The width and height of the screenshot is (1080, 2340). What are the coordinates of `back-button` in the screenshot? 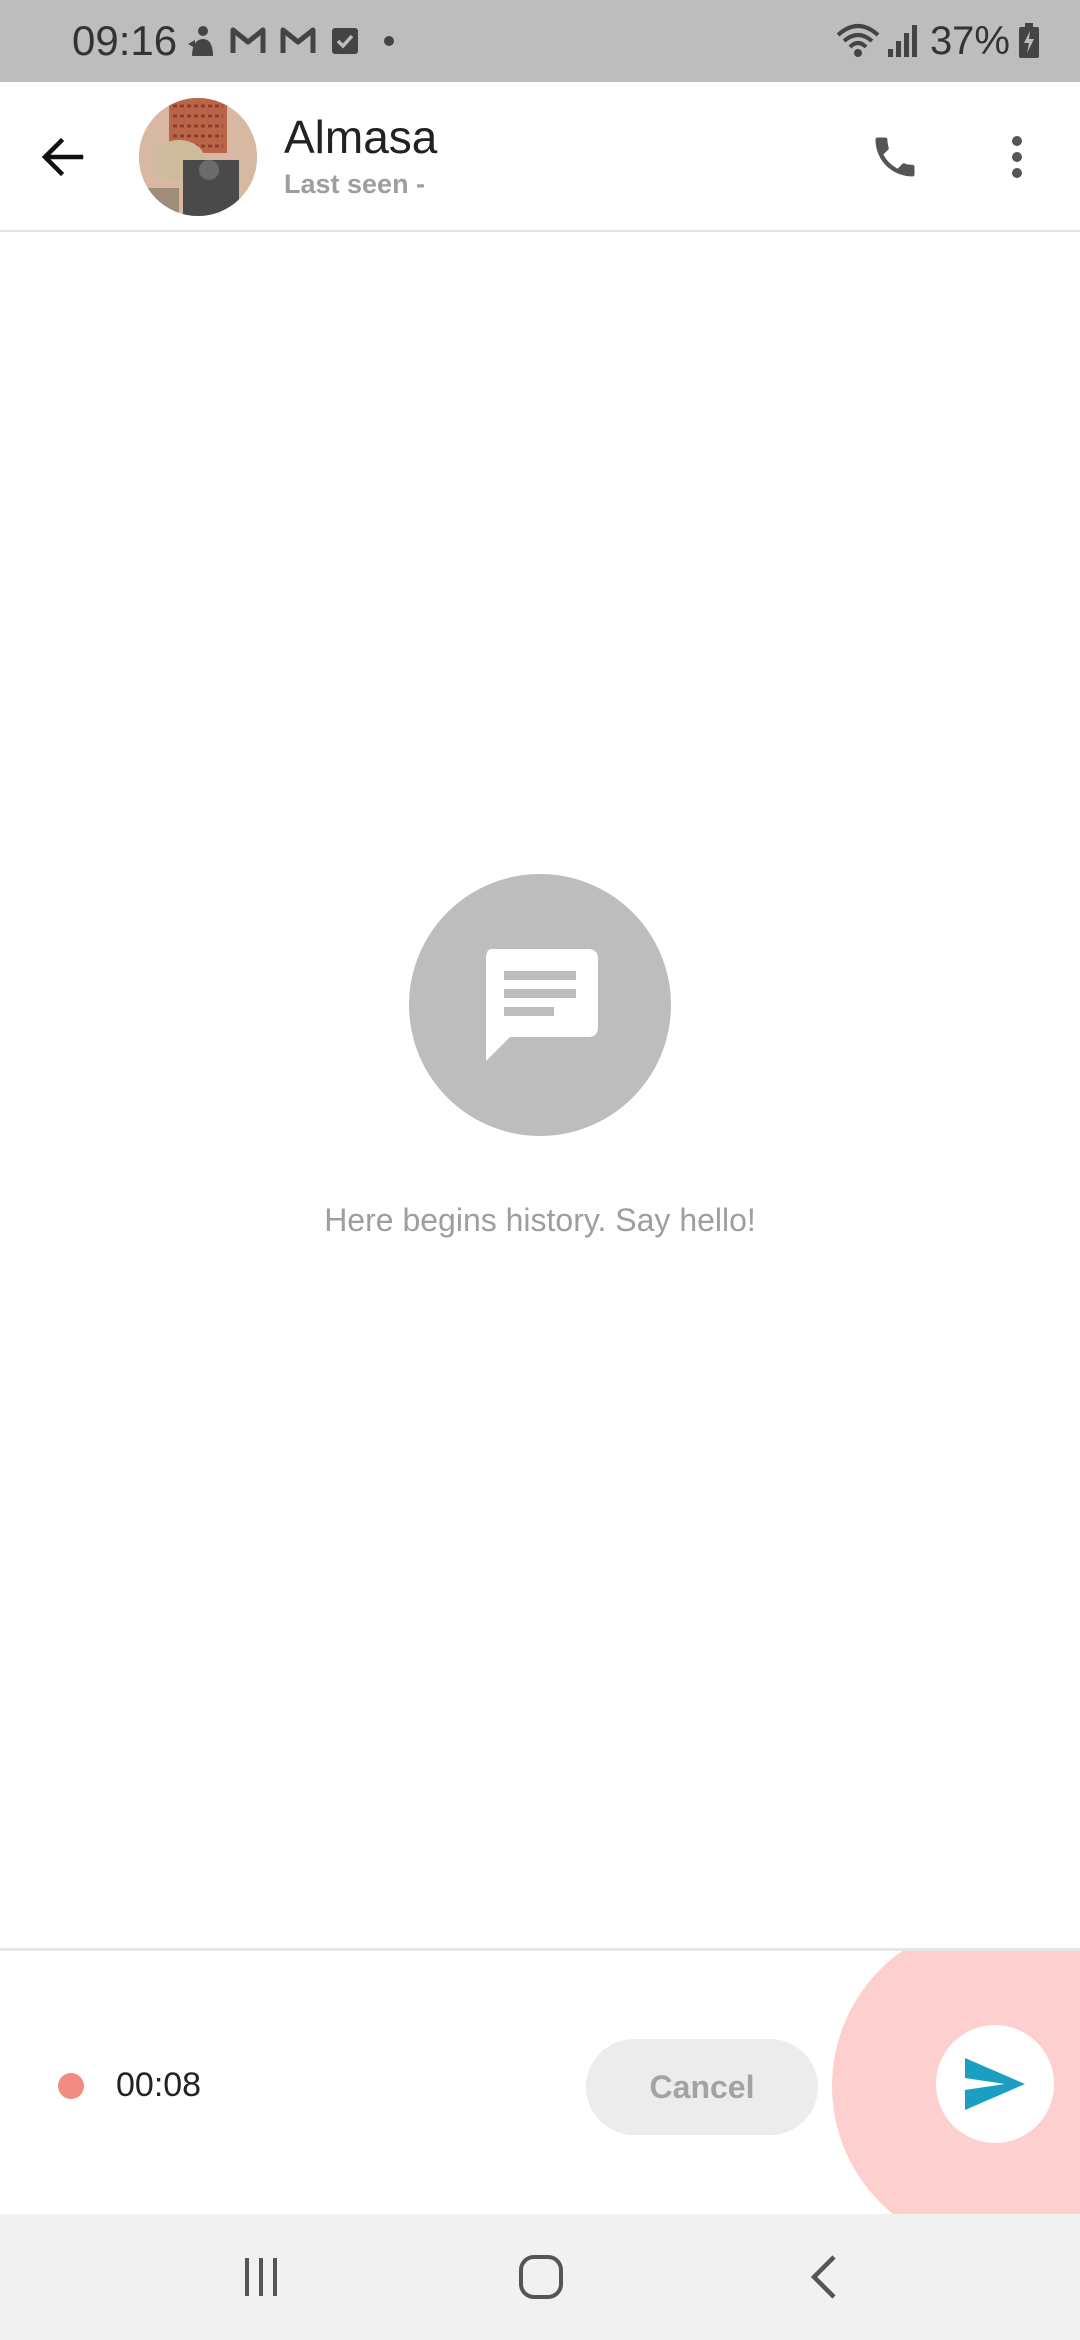 It's located at (63, 157).